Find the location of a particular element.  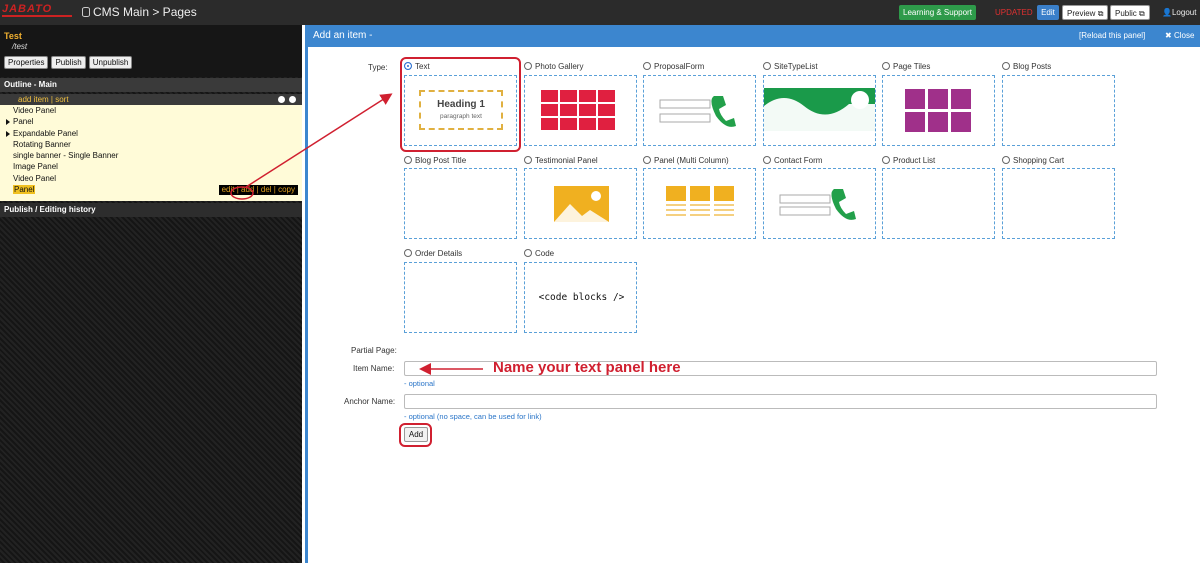

contact-form-preview is located at coordinates (819, 203).